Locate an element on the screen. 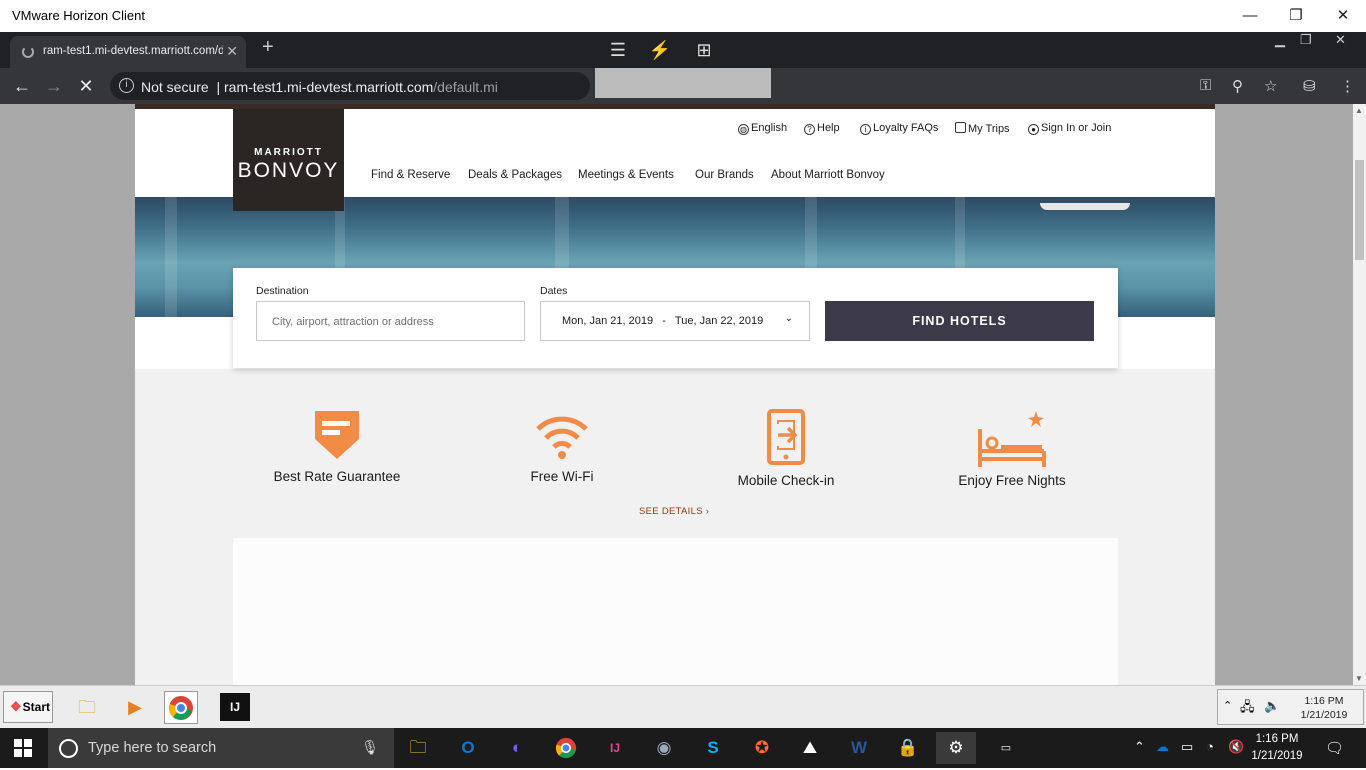 Image resolution: width=1366 pixels, height=770 pixels. network-tray-icon: 🖧 is located at coordinates (1247, 709).